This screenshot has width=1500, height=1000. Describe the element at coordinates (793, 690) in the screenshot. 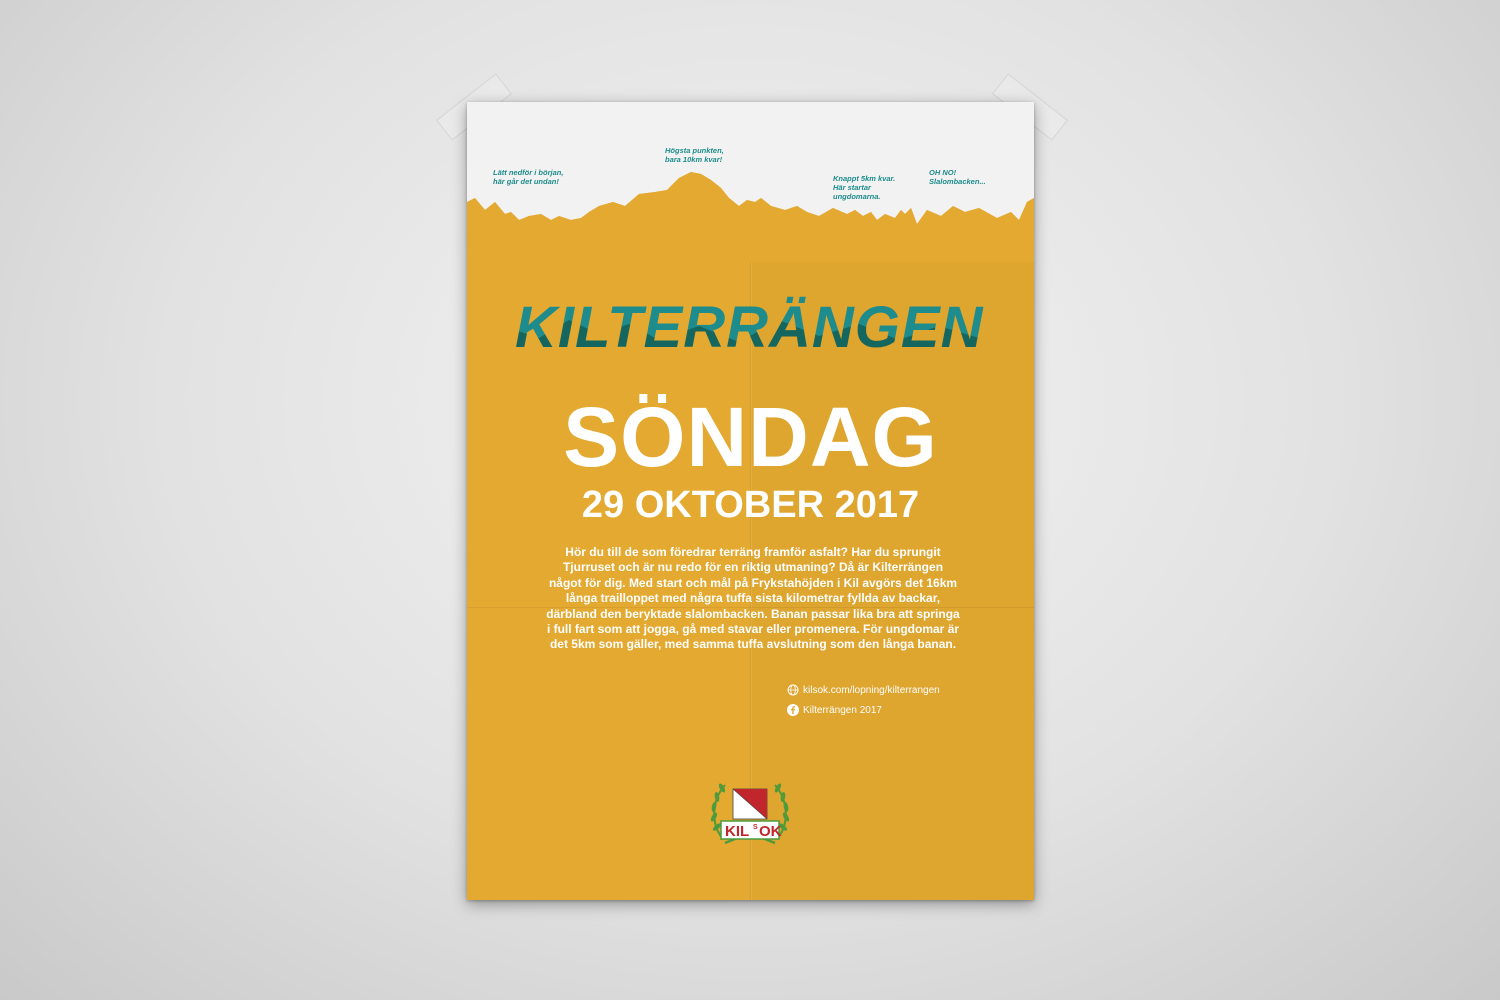

I see `globe-icon` at that location.